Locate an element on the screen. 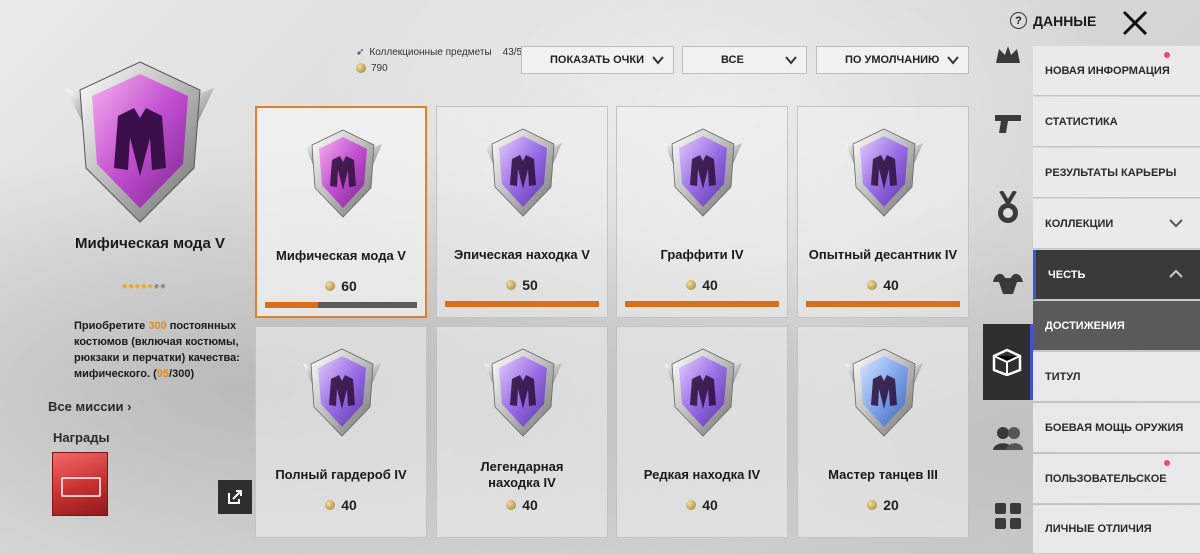 Image resolution: width=1200 pixels, height=554 pixels. achievement-card: Легендарная находка IV 40 is located at coordinates (522, 432).